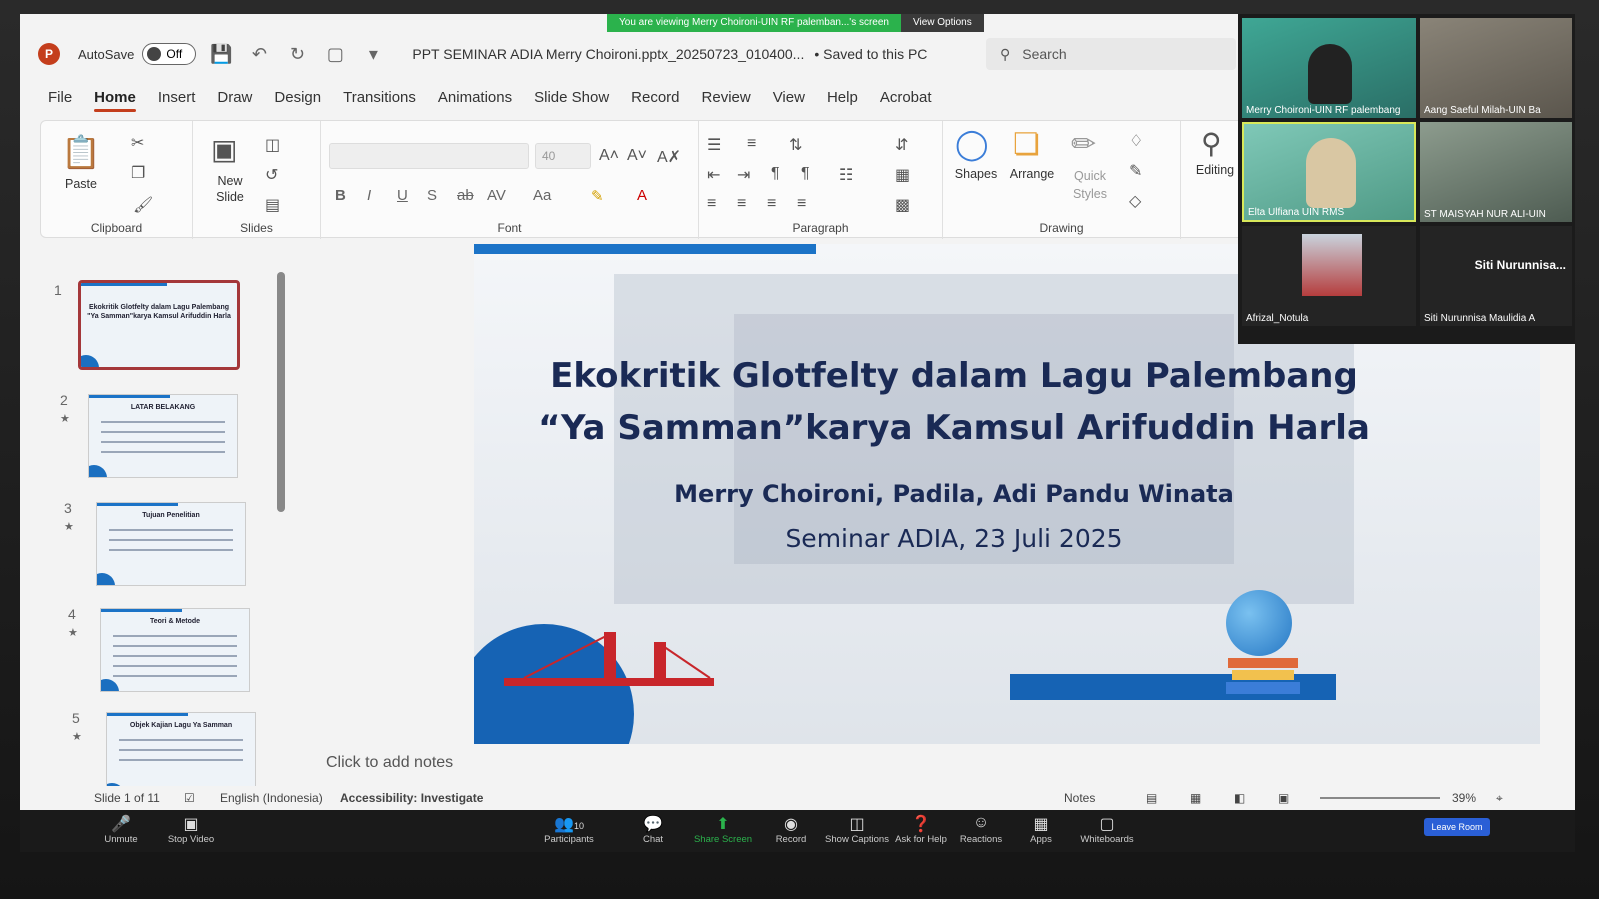 This screenshot has width=1599, height=899. I want to click on video-tile: Merry Choironi-UIN RF palembang, so click(1329, 68).